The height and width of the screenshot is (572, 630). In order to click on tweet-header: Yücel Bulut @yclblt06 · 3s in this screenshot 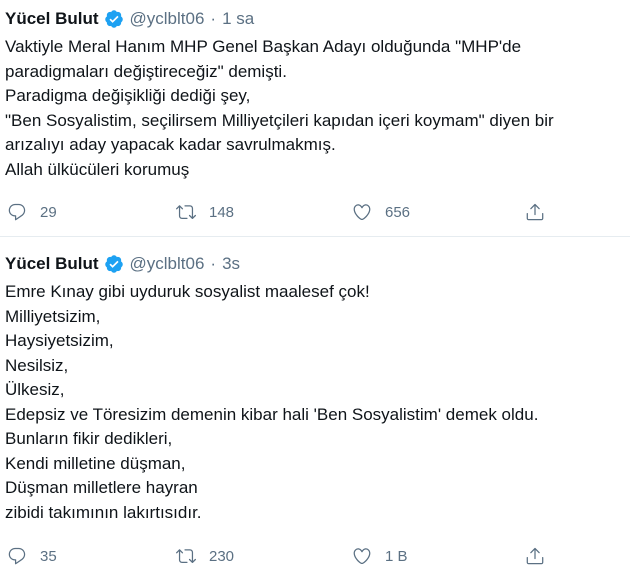, I will do `click(122, 264)`.